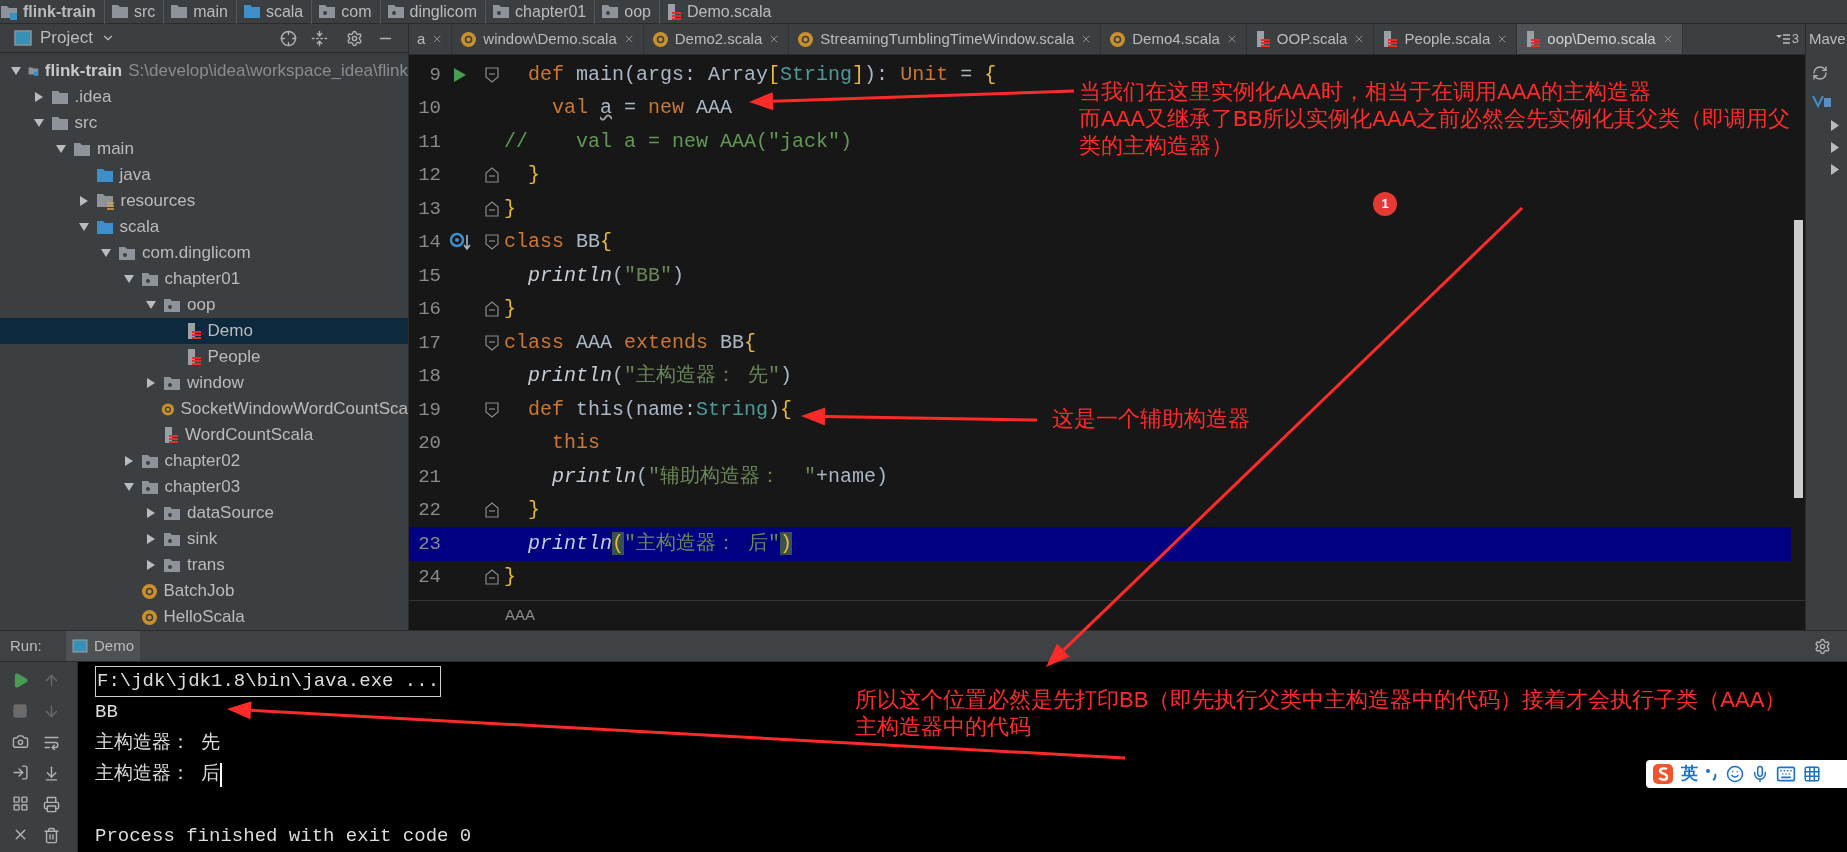 The height and width of the screenshot is (852, 1847). I want to click on tree-item: People, so click(204, 357).